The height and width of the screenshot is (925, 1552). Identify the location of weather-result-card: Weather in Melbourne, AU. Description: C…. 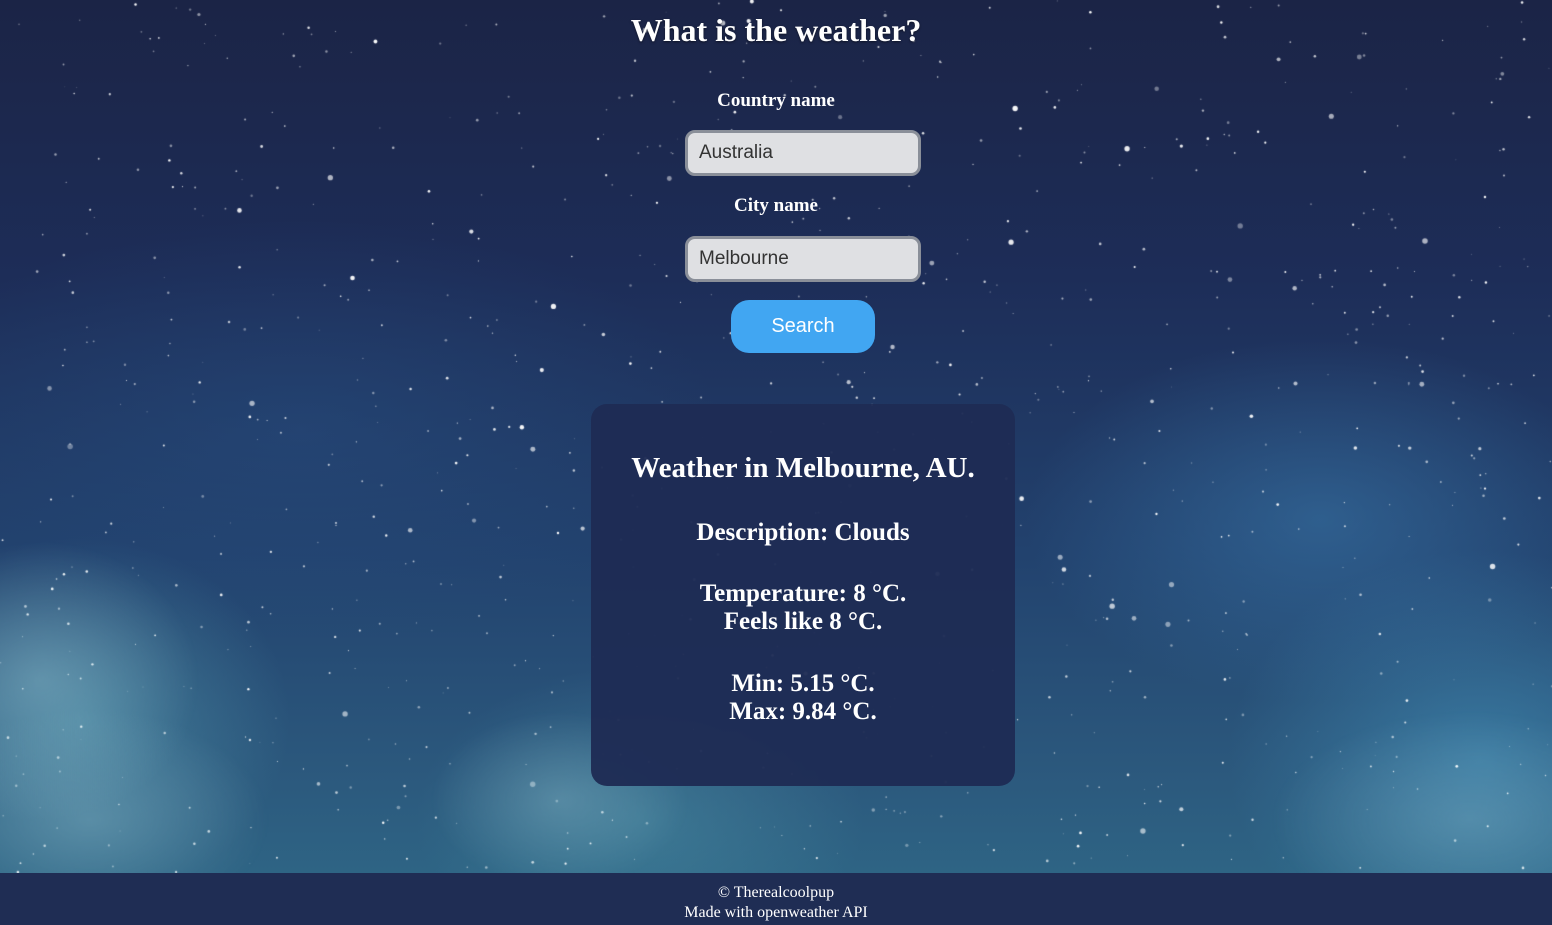
(803, 595).